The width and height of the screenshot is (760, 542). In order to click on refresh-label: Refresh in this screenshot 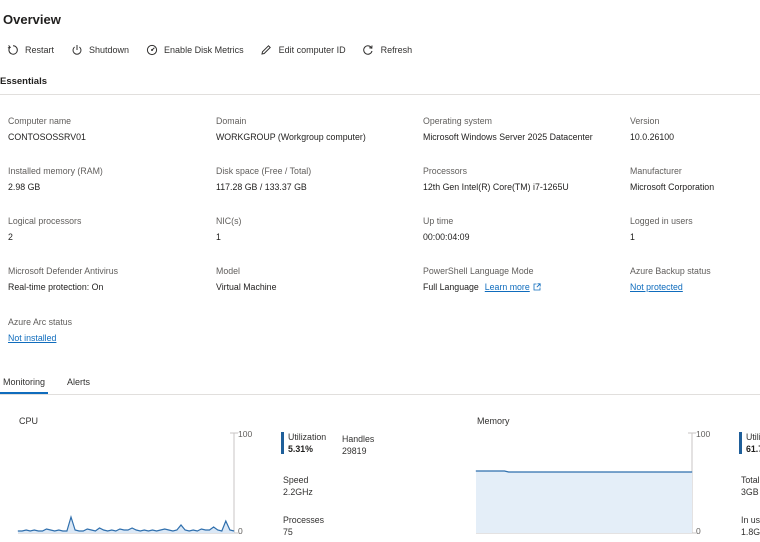, I will do `click(396, 50)`.